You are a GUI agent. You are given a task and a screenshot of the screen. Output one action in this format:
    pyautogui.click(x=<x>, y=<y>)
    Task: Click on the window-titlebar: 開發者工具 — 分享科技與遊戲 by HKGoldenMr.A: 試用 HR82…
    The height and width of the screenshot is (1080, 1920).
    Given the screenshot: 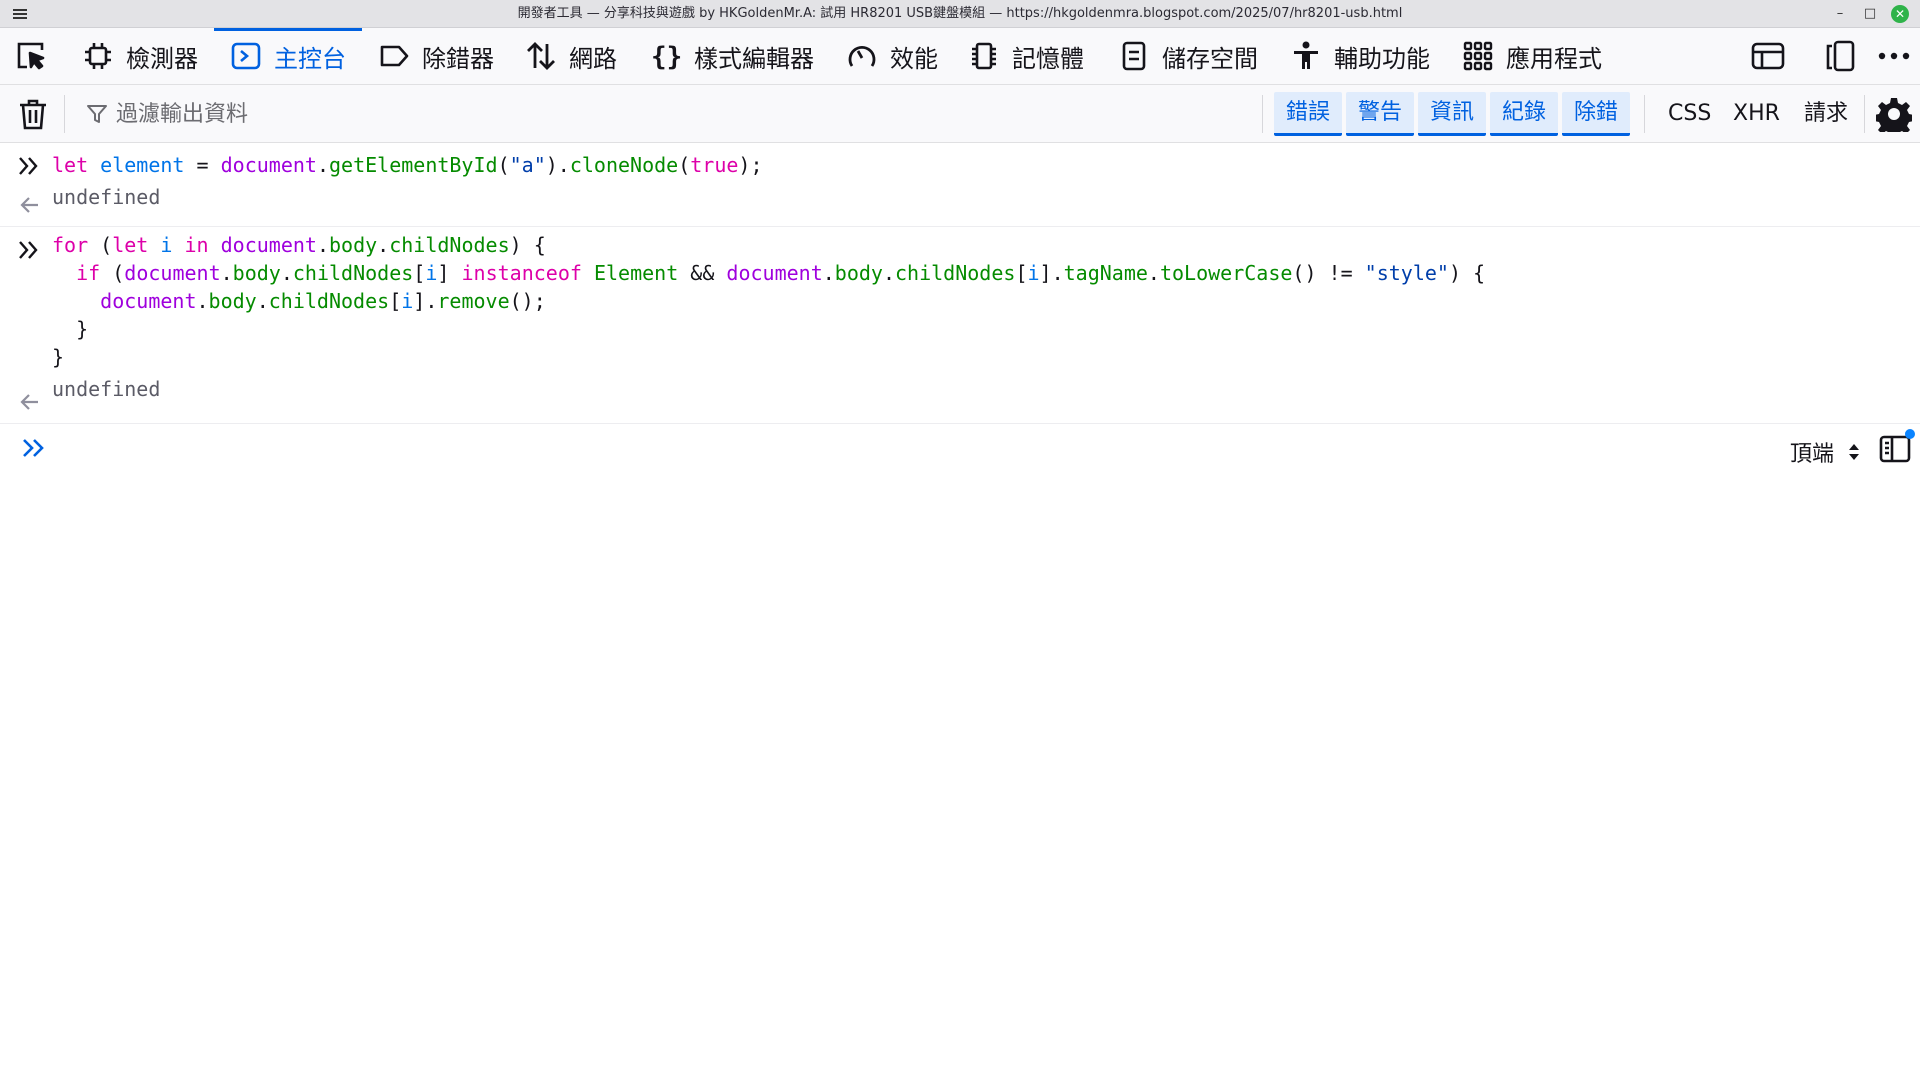 What is the action you would take?
    pyautogui.click(x=960, y=14)
    